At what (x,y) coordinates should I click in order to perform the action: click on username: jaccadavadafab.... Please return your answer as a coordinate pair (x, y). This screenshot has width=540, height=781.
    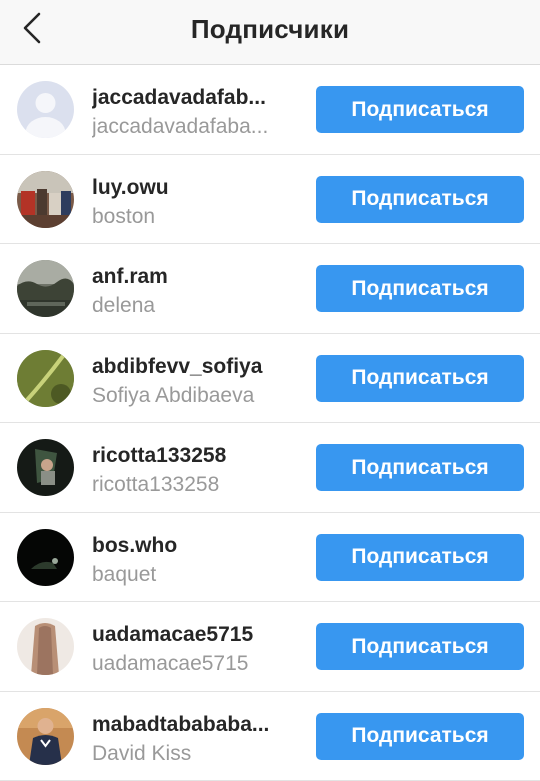
    Looking at the image, I should click on (197, 98).